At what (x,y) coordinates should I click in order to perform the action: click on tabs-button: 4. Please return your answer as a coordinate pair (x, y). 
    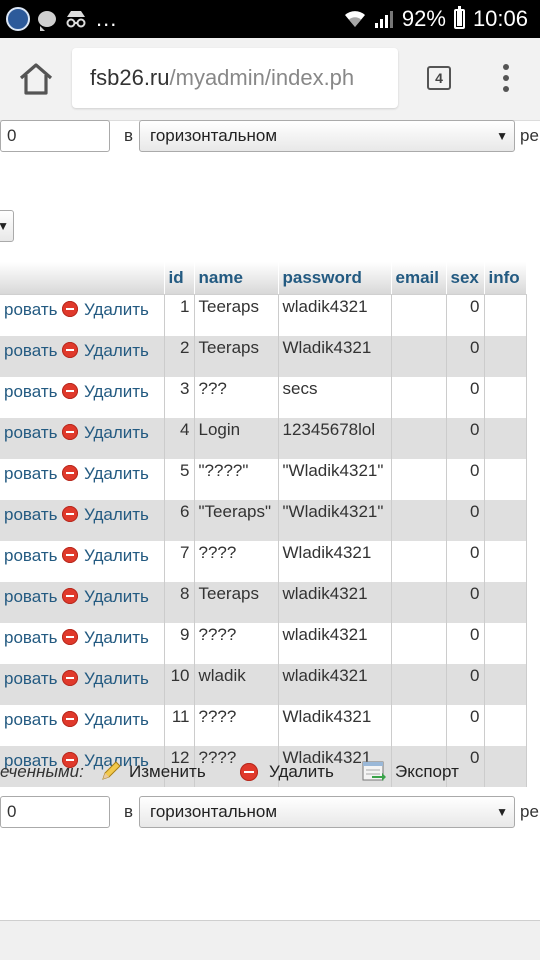
    Looking at the image, I should click on (439, 78).